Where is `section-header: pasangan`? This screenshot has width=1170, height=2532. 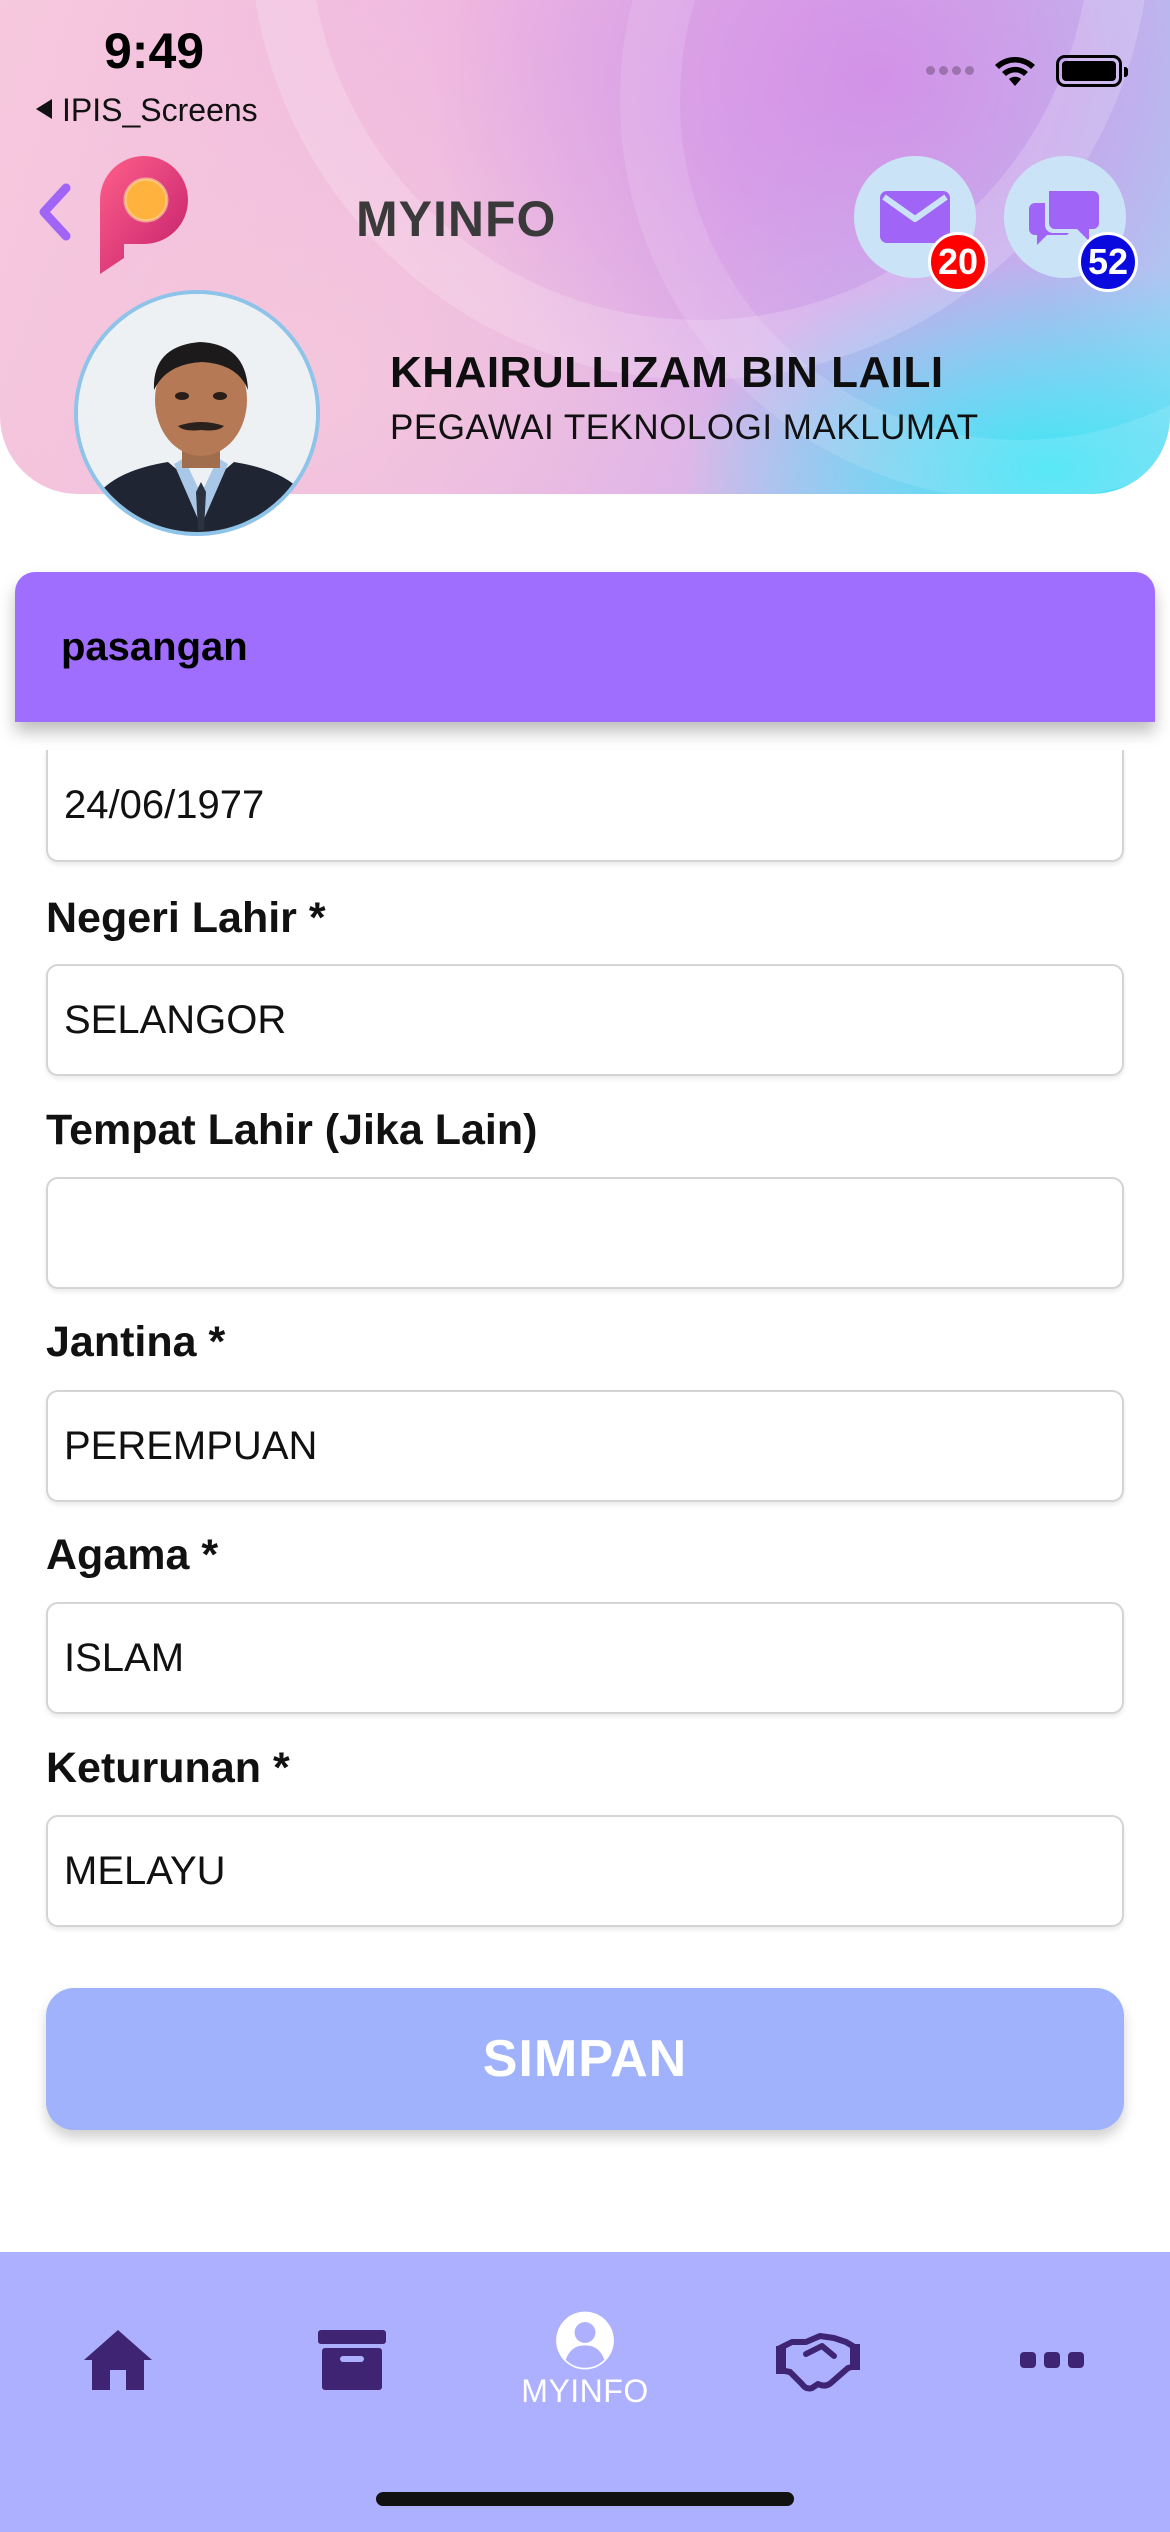
section-header: pasangan is located at coordinates (585, 647).